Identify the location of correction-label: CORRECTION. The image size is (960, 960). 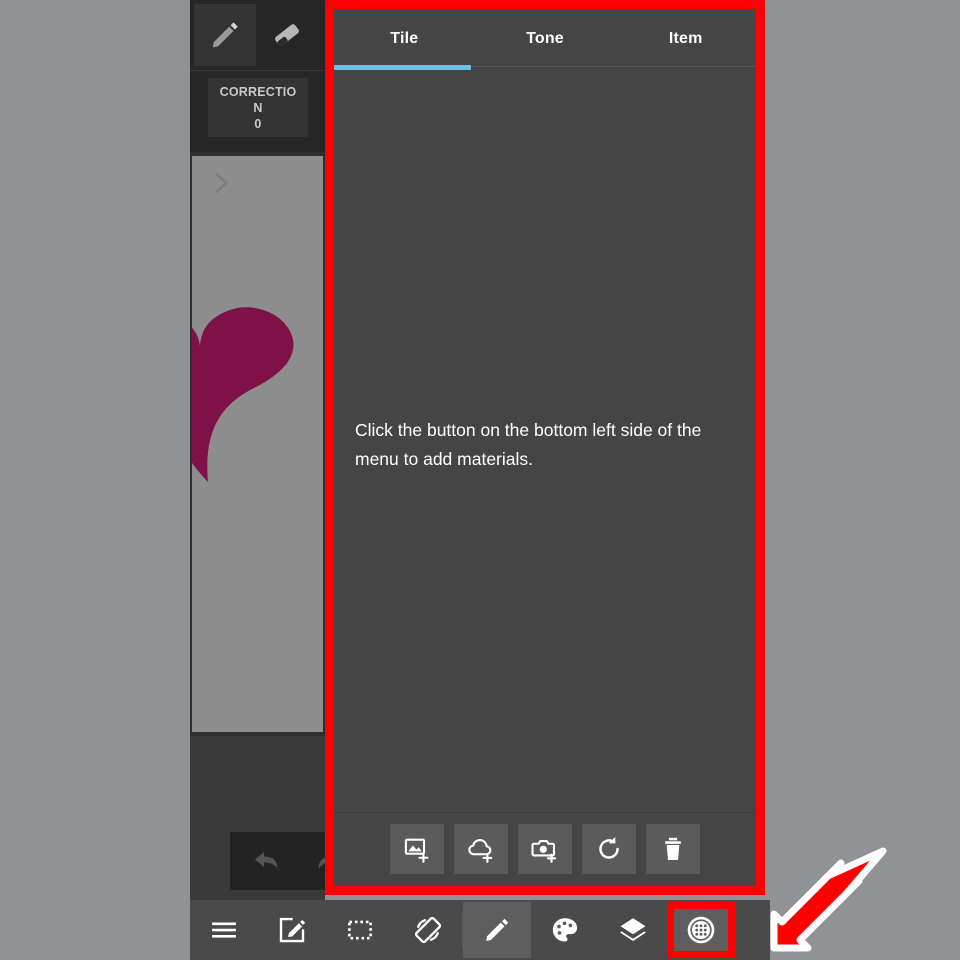
(258, 99).